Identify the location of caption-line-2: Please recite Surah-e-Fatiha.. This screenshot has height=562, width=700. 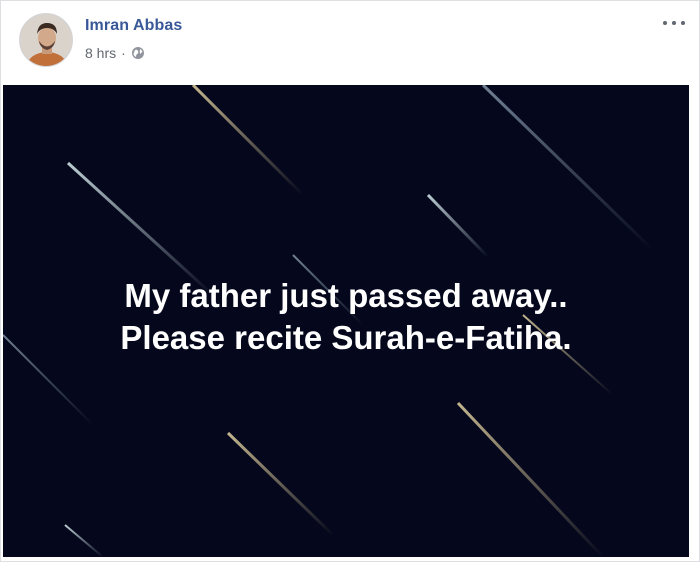
(346, 337).